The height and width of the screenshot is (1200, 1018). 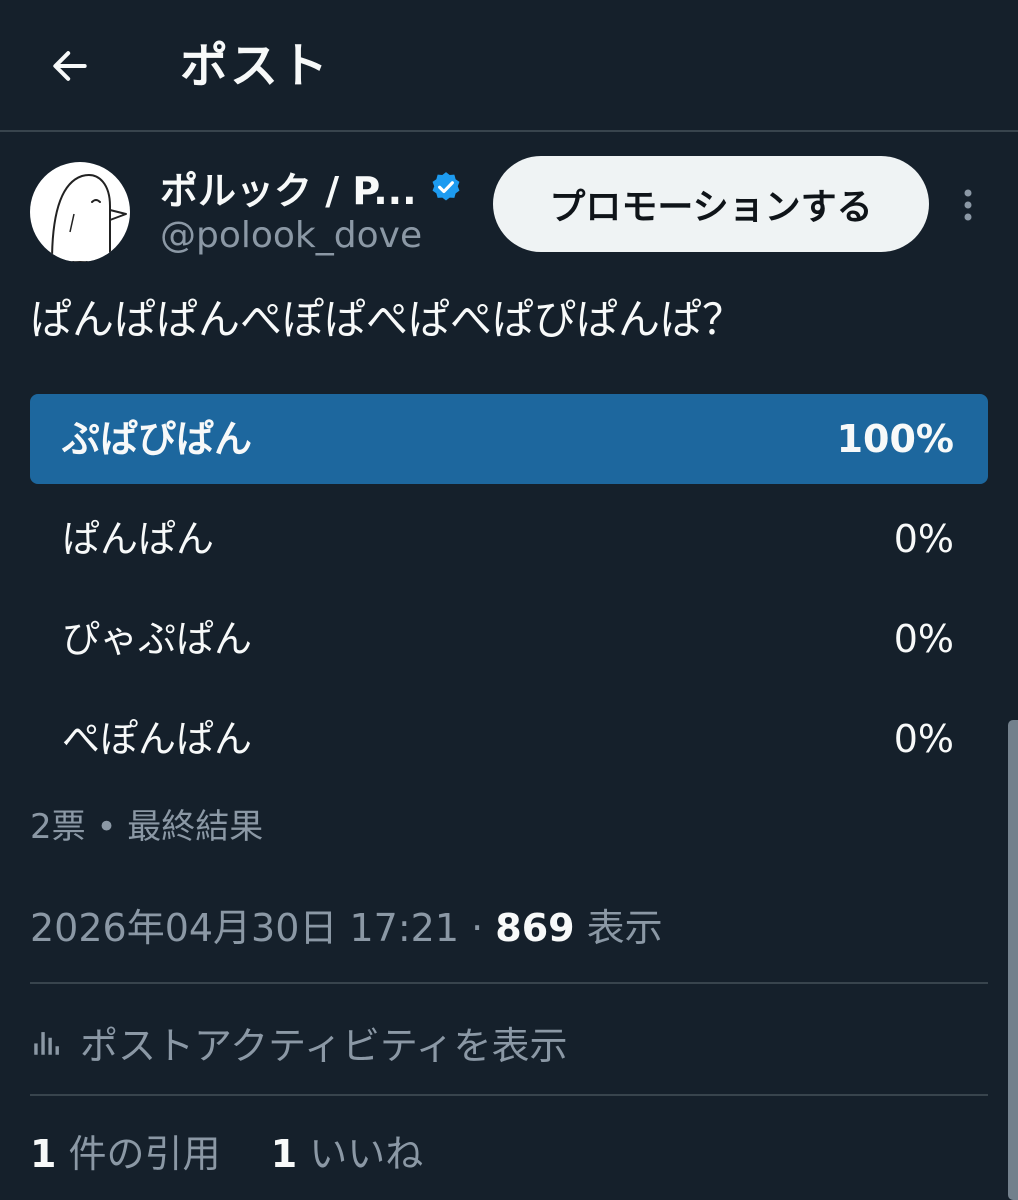 I want to click on arrow-left-icon, so click(x=70, y=66).